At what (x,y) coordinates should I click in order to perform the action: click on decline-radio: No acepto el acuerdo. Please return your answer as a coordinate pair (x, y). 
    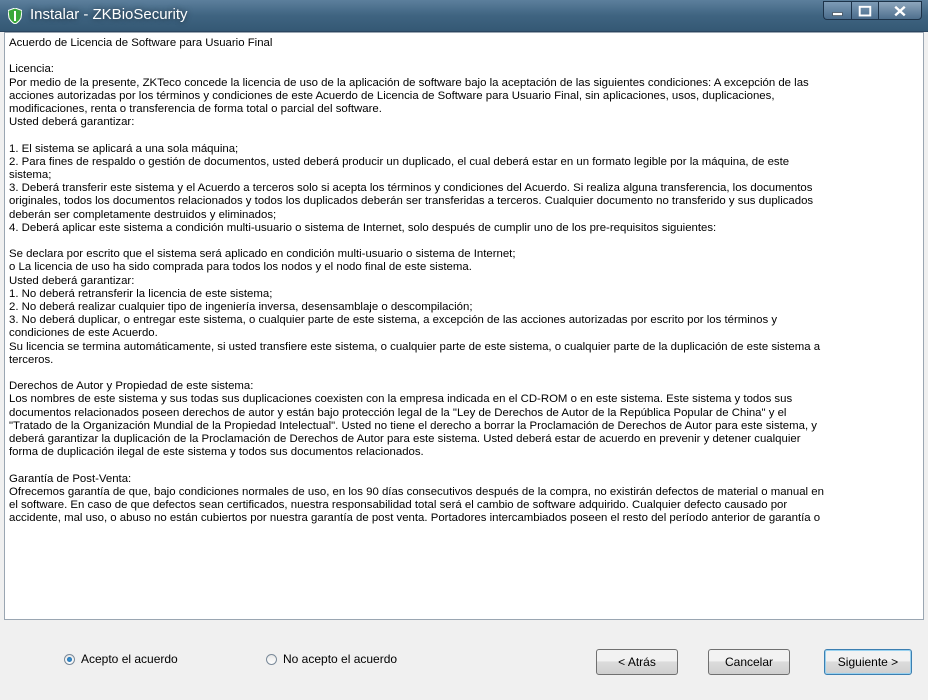
    Looking at the image, I should click on (331, 659).